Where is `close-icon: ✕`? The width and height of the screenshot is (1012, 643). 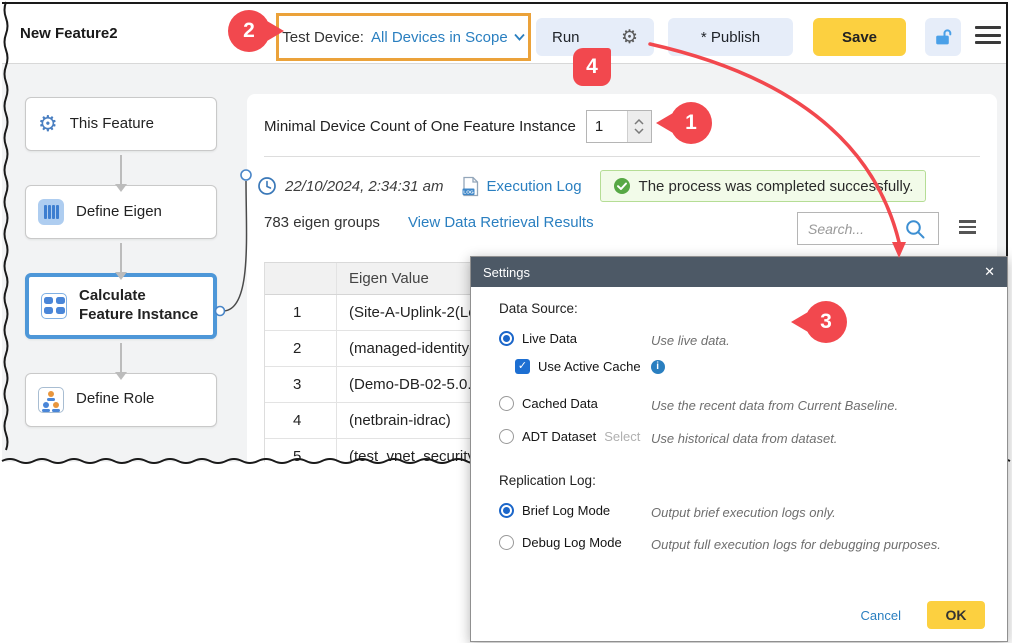
close-icon: ✕ is located at coordinates (989, 272).